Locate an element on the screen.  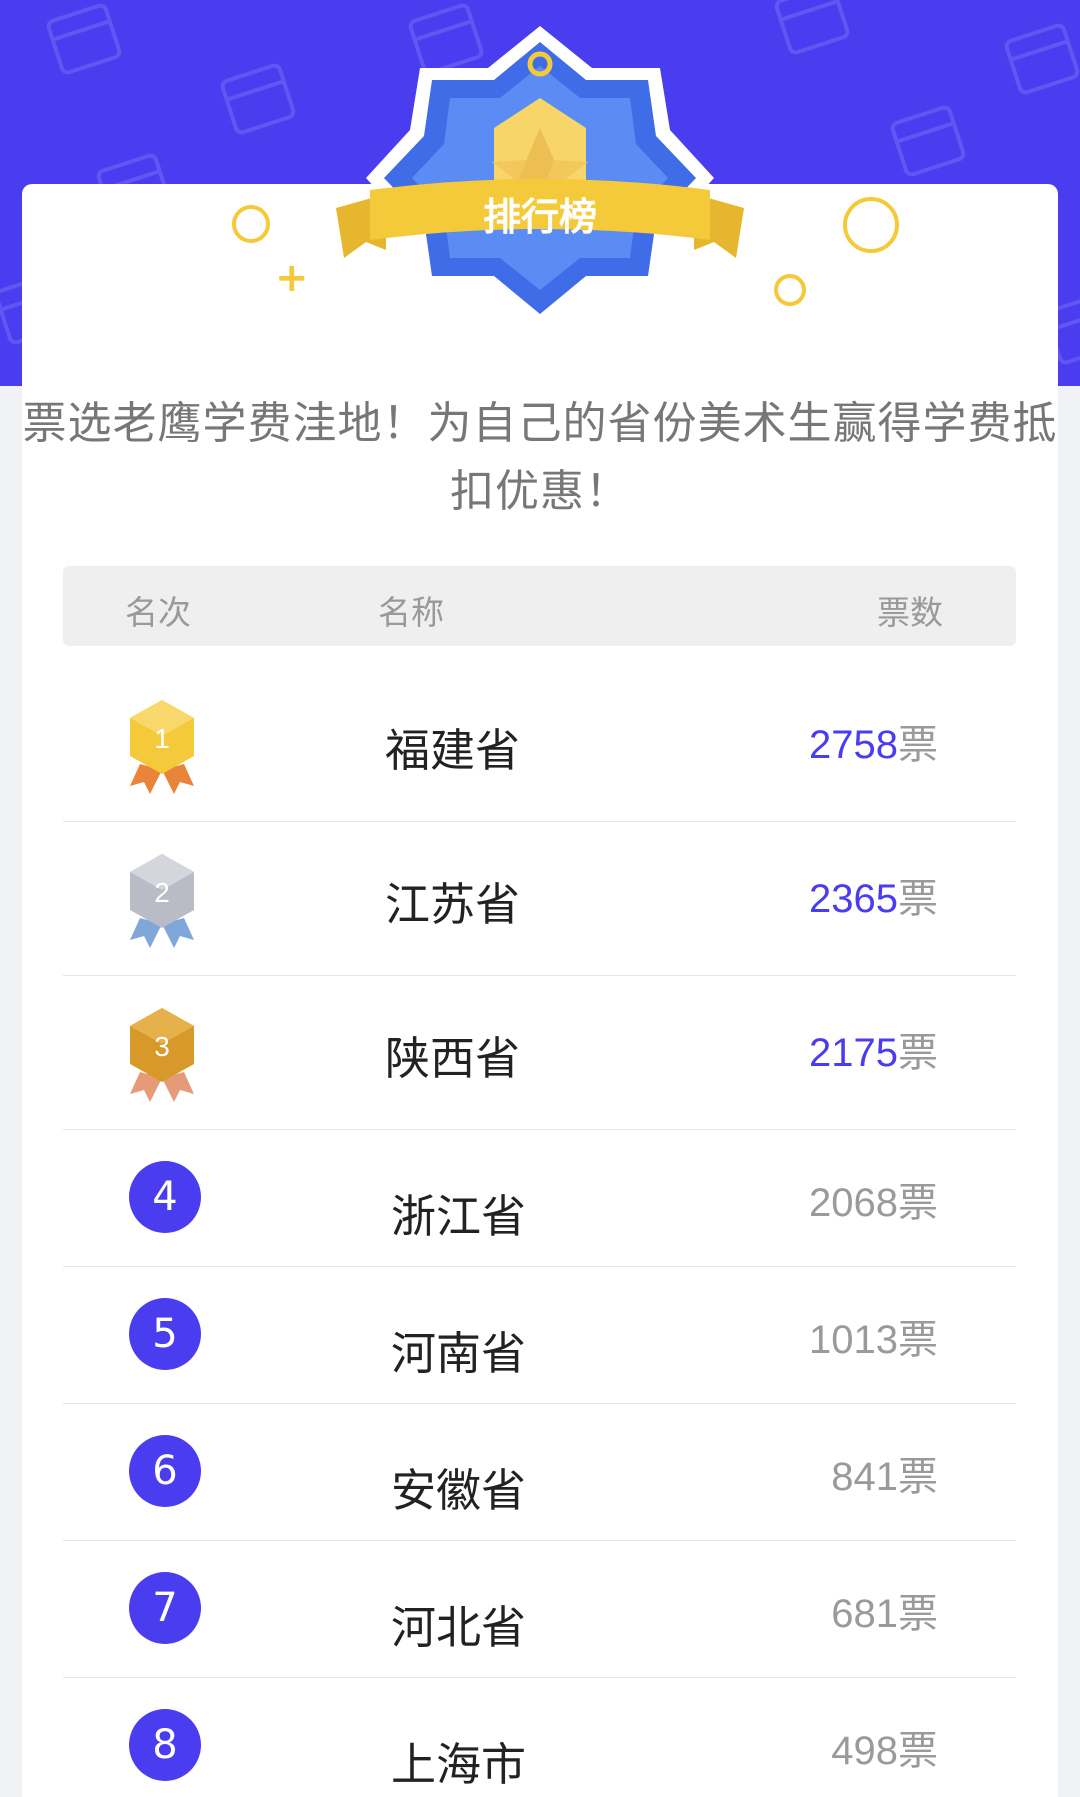
silver-medal-icon: 2 is located at coordinates (162, 902).